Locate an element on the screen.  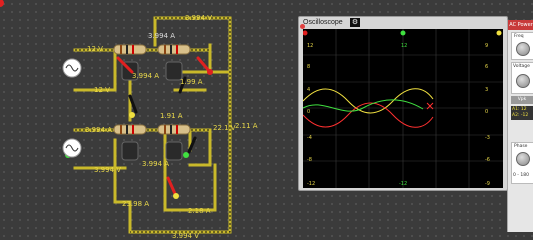
freq-box: Freq is located at coordinates (522, 46).